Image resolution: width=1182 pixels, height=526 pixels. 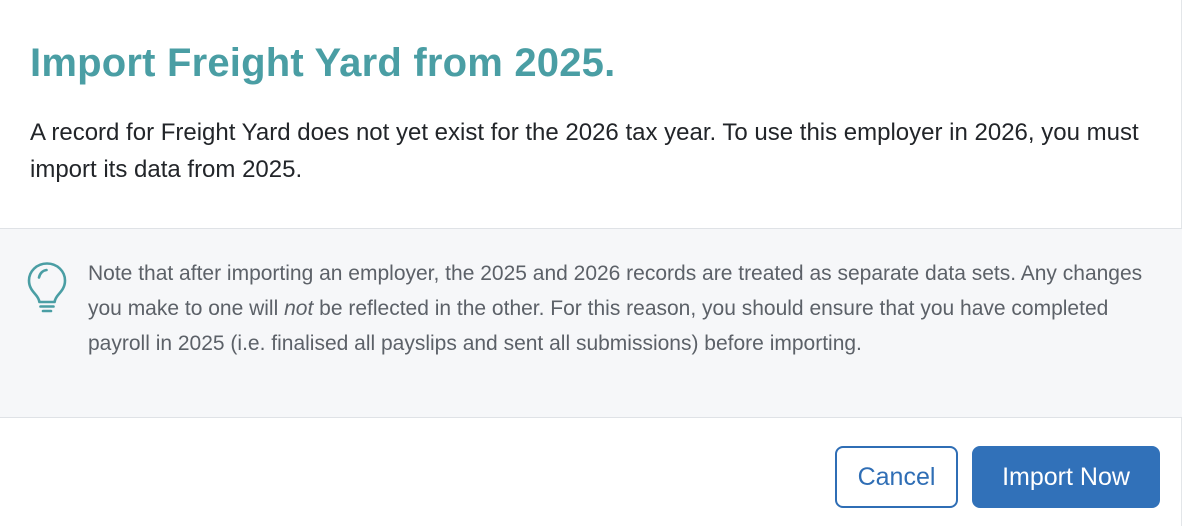 I want to click on note-emphasis: not, so click(x=299, y=308).